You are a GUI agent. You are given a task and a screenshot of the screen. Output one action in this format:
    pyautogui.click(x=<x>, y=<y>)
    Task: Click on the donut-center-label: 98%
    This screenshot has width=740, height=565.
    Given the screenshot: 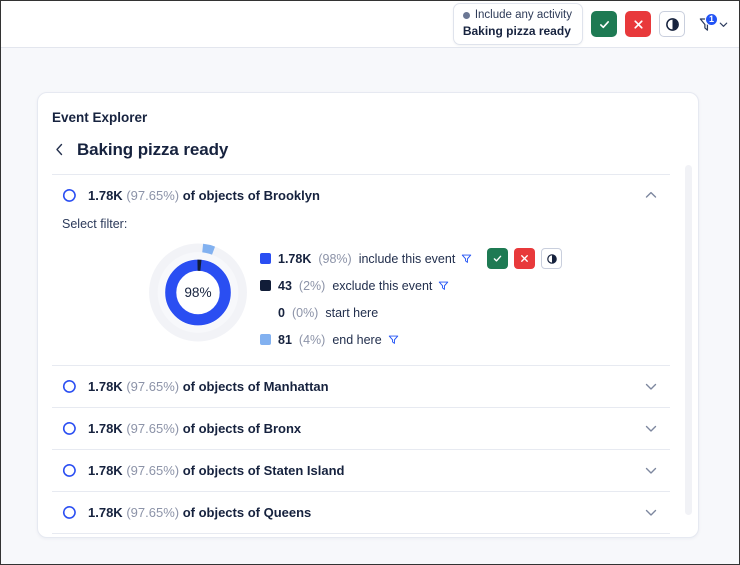 What is the action you would take?
    pyautogui.click(x=197, y=292)
    